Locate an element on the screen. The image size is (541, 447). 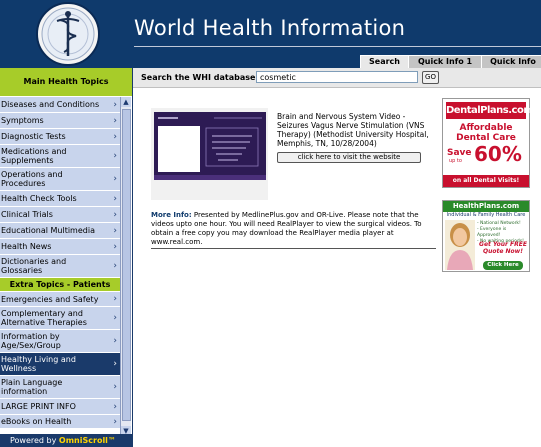
sidebar-item-label: Clinical Trials is located at coordinates (27, 214).